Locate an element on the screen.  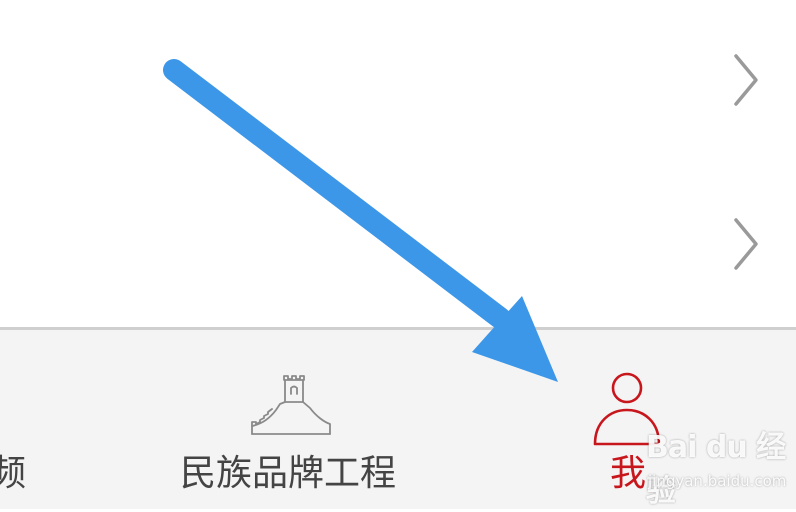
baidu-watermark: Bai du 经验 jingyan.baidu.com is located at coordinates (716, 464).